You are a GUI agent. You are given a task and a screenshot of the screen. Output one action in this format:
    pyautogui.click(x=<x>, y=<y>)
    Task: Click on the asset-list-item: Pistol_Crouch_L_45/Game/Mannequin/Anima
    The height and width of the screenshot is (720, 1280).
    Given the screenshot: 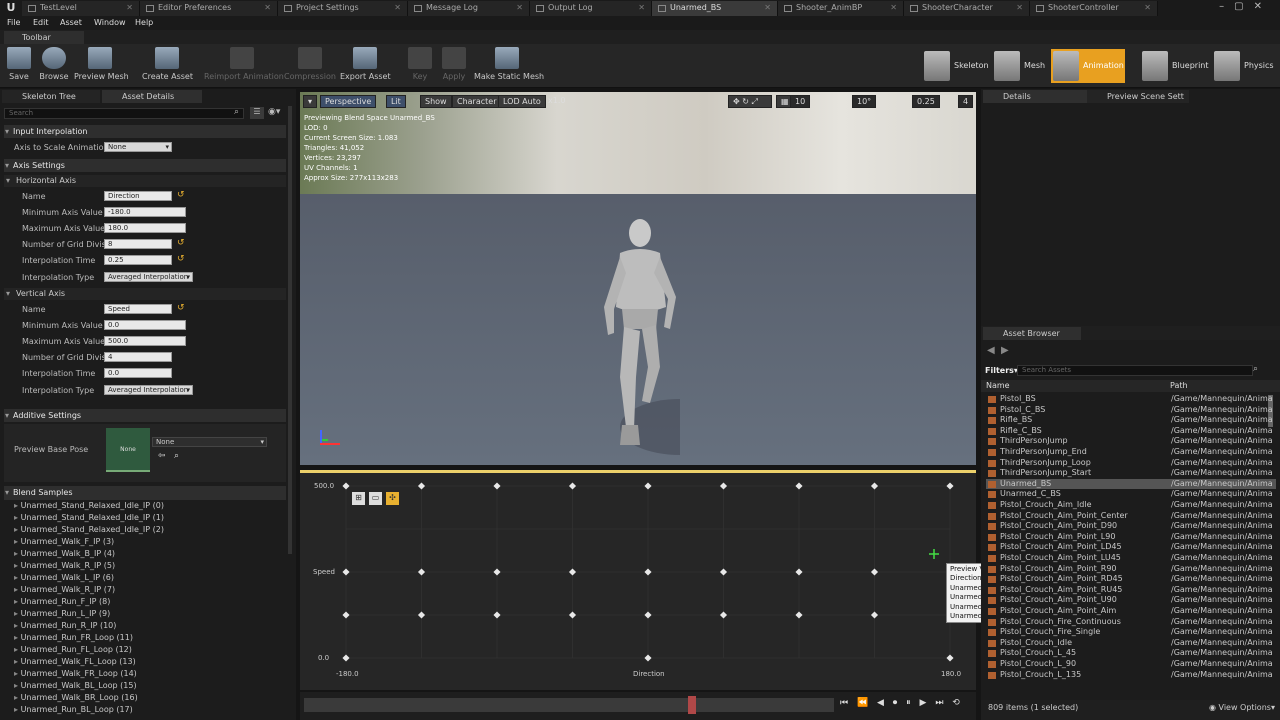 What is the action you would take?
    pyautogui.click(x=1131, y=653)
    